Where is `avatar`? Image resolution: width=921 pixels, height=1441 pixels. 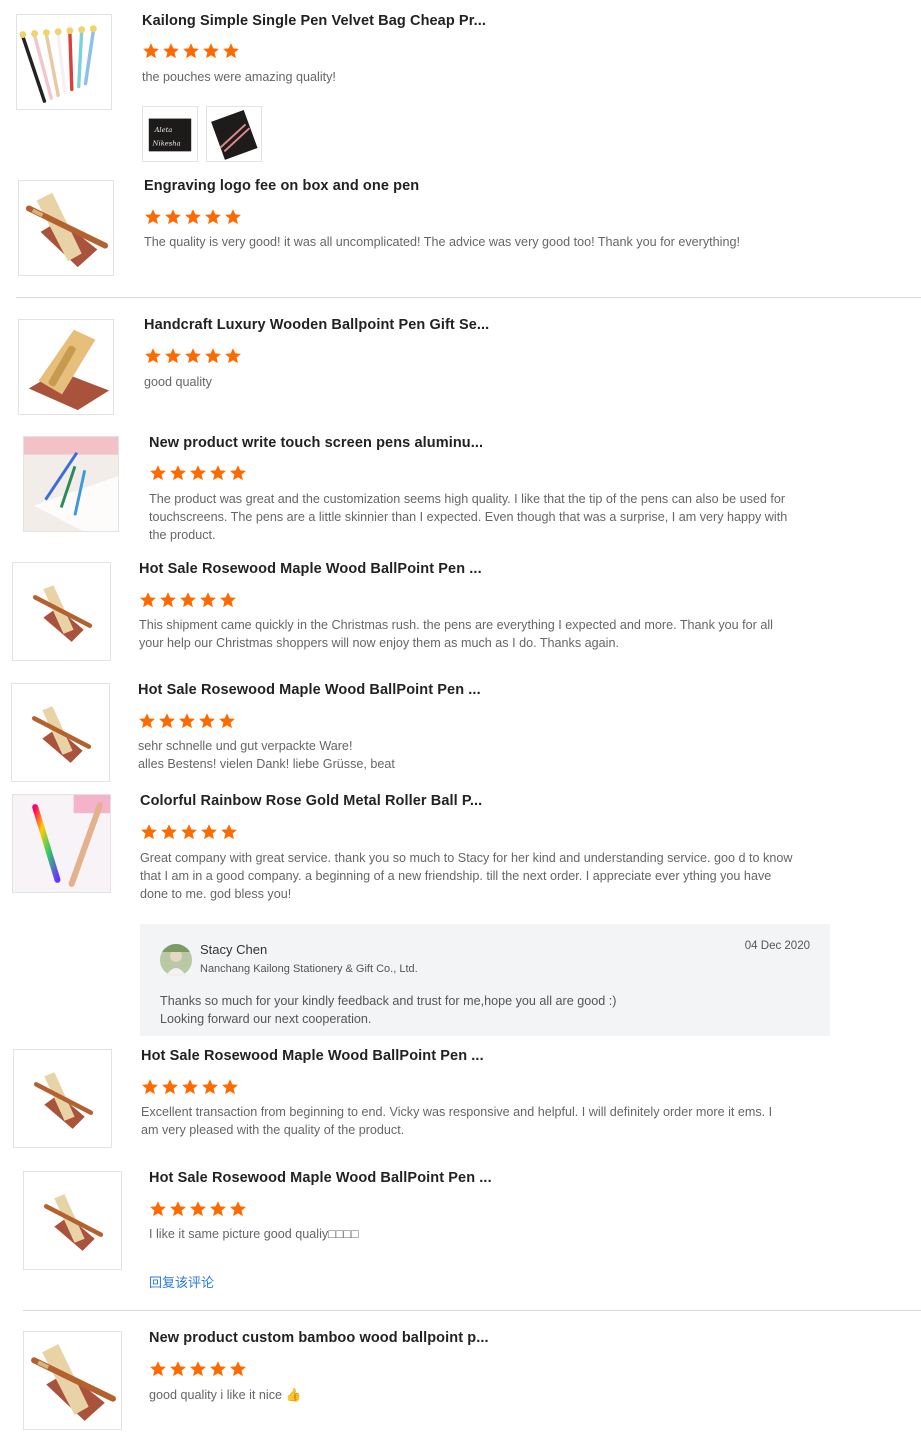 avatar is located at coordinates (176, 960).